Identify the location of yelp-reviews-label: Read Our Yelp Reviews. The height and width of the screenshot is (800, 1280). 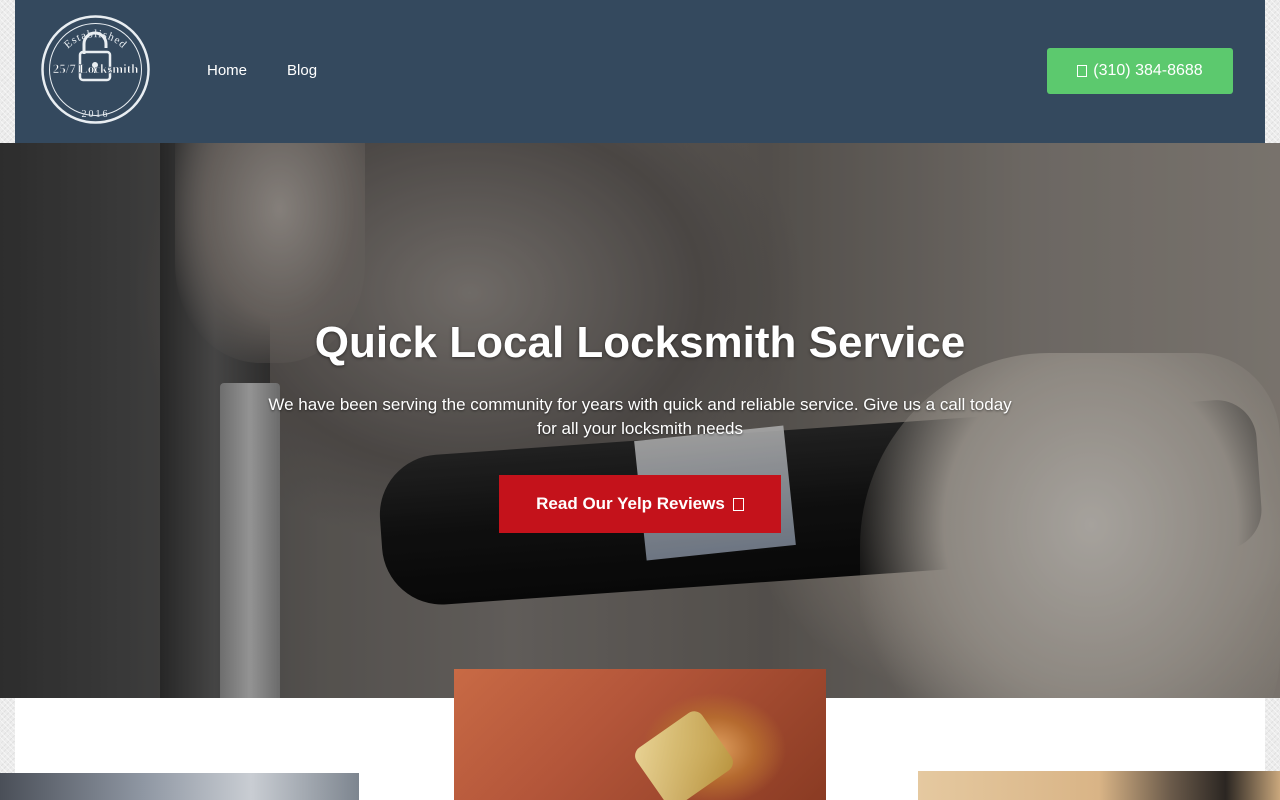
(630, 503).